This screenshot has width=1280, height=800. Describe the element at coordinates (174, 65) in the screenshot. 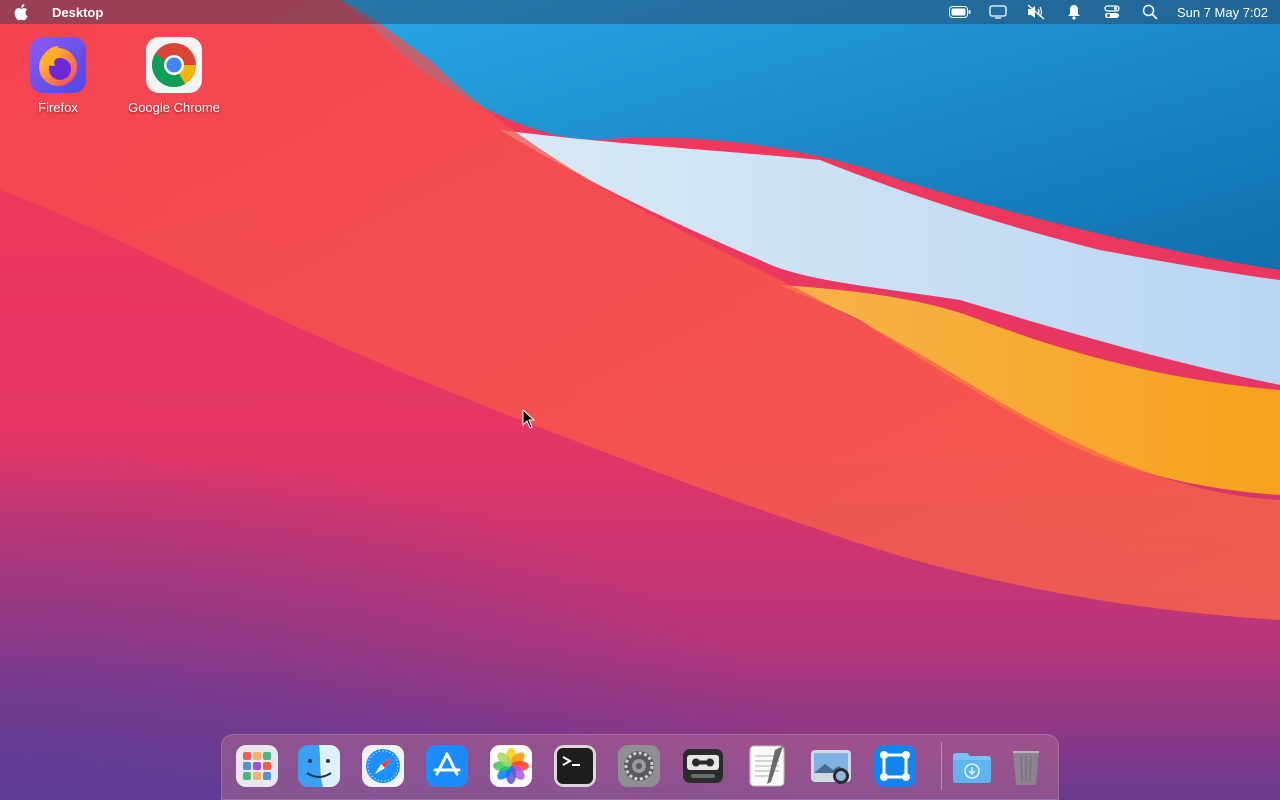

I see `chrome-icon` at that location.